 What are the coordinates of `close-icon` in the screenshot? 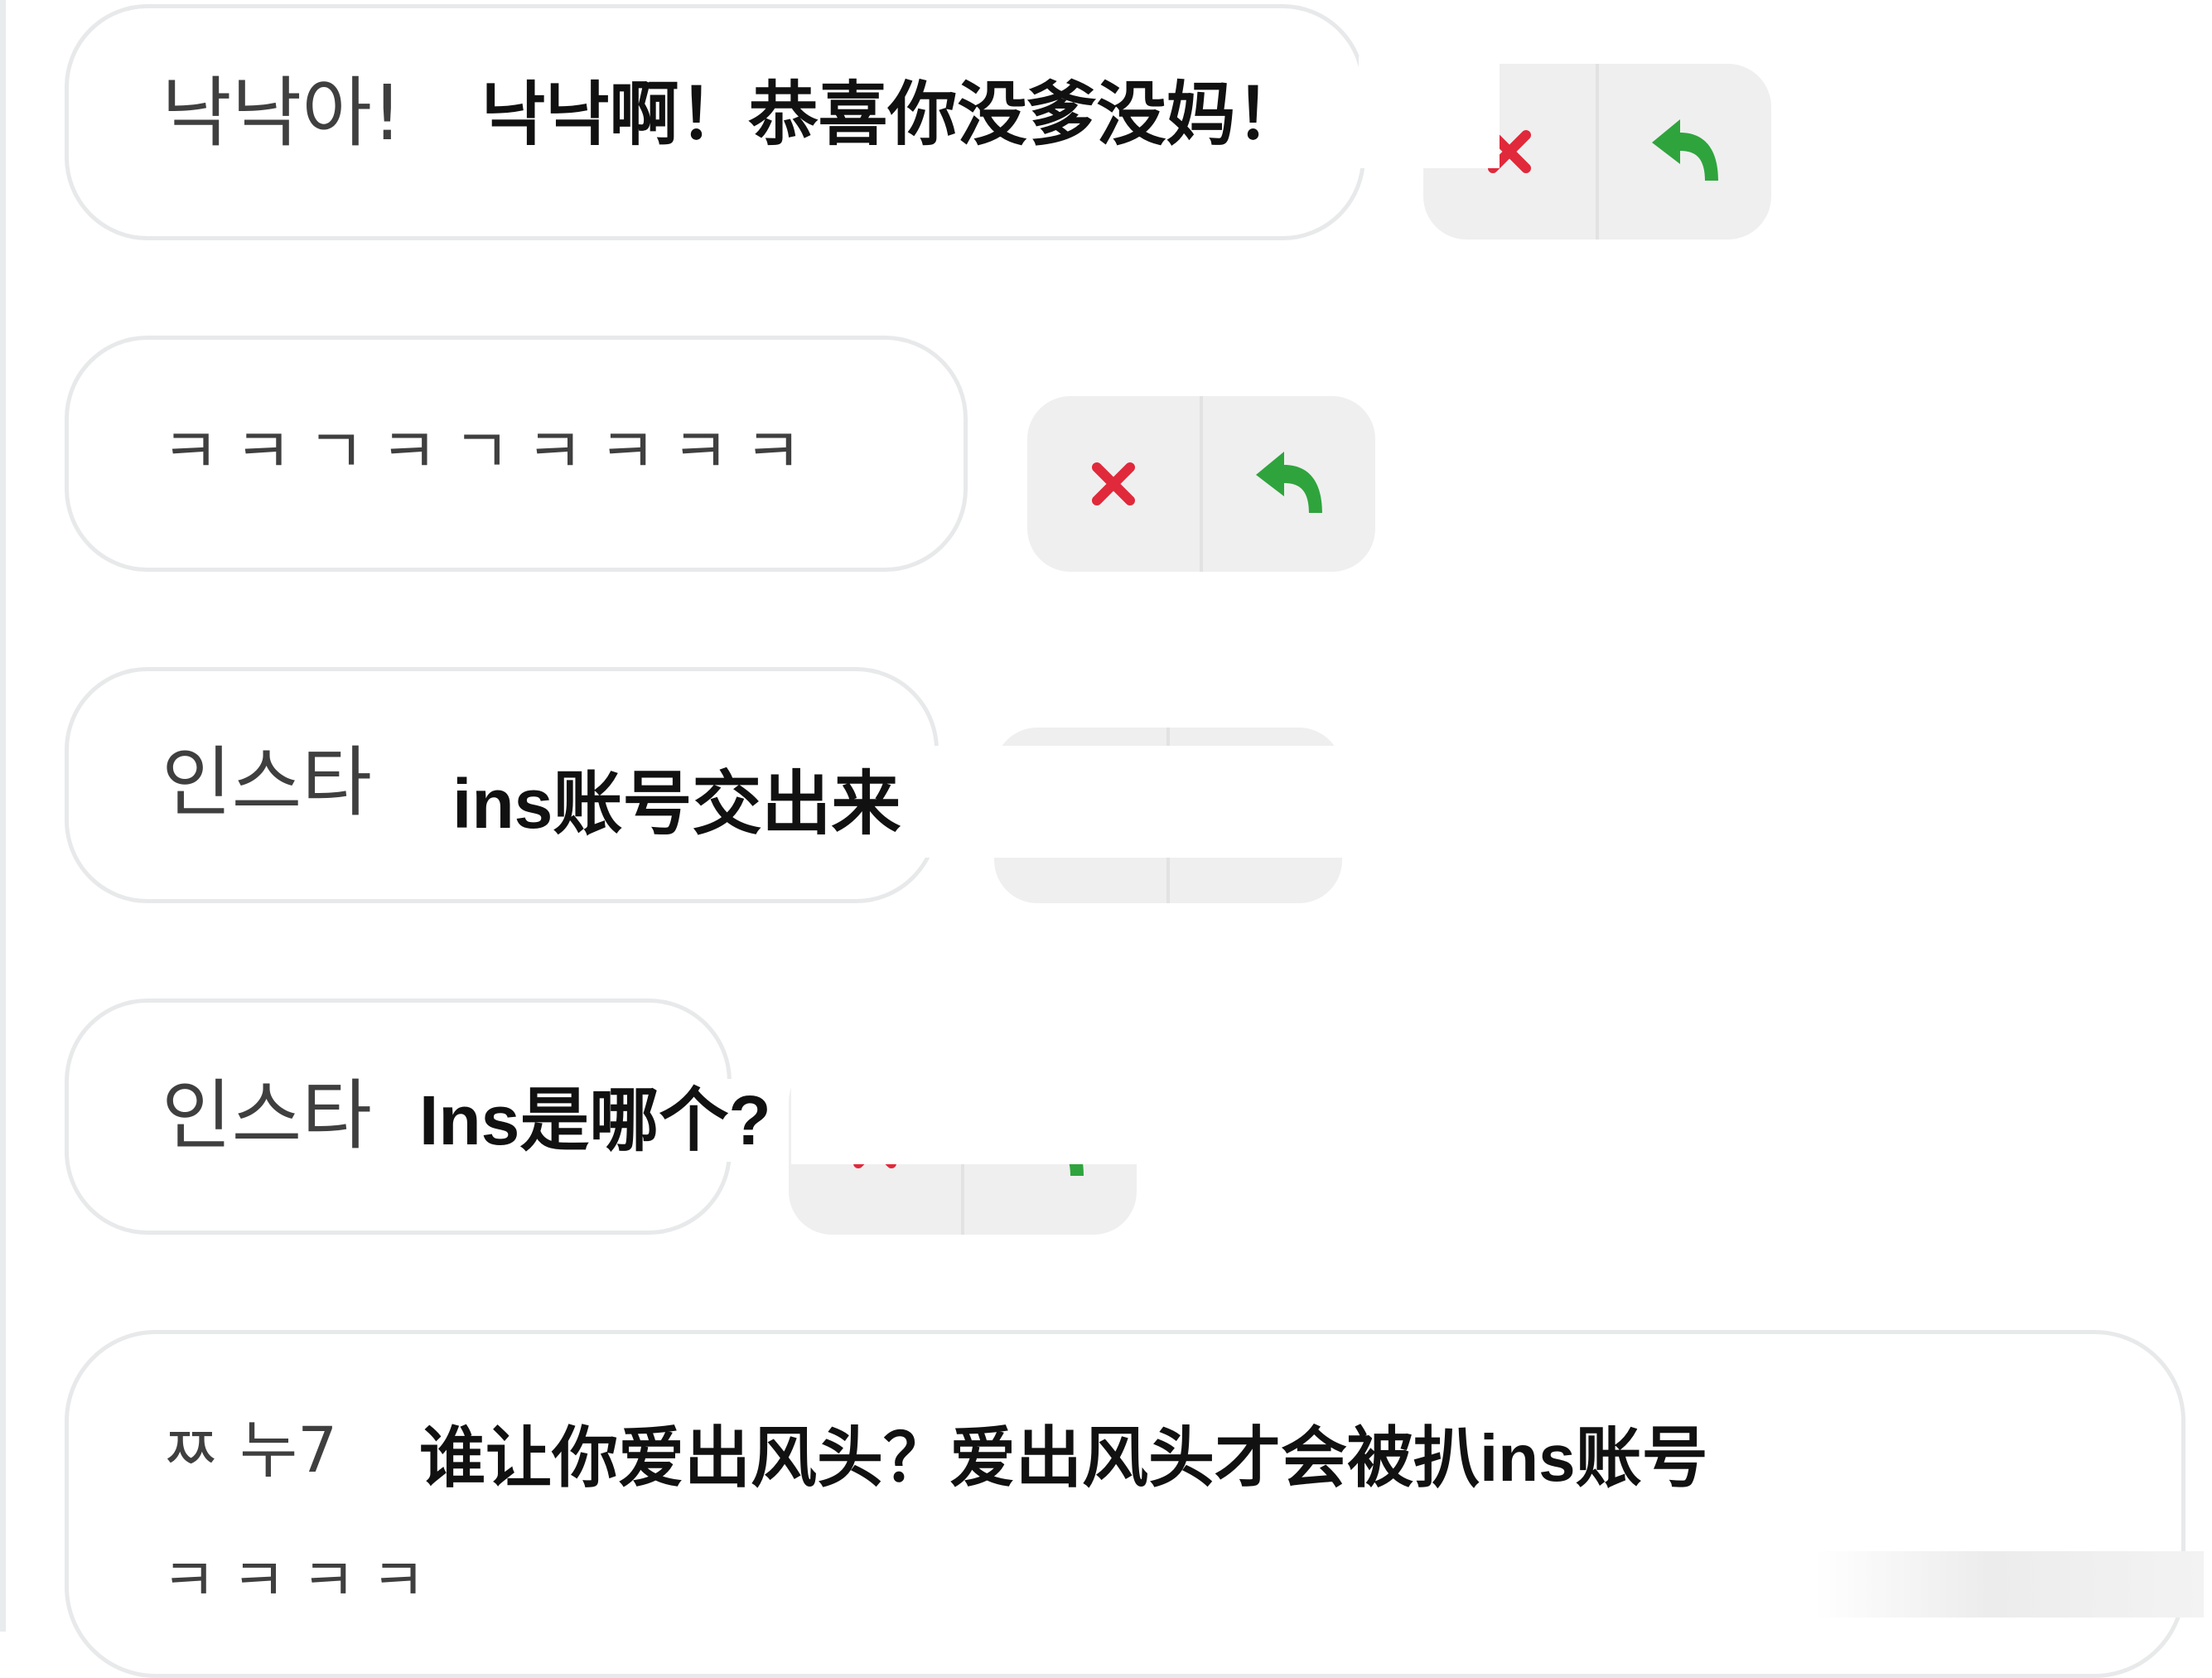 It's located at (1113, 483).